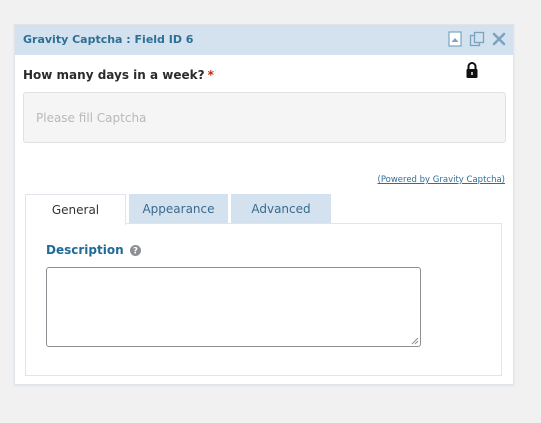 The height and width of the screenshot is (423, 541). What do you see at coordinates (210, 75) in the screenshot?
I see `required-marker: *` at bounding box center [210, 75].